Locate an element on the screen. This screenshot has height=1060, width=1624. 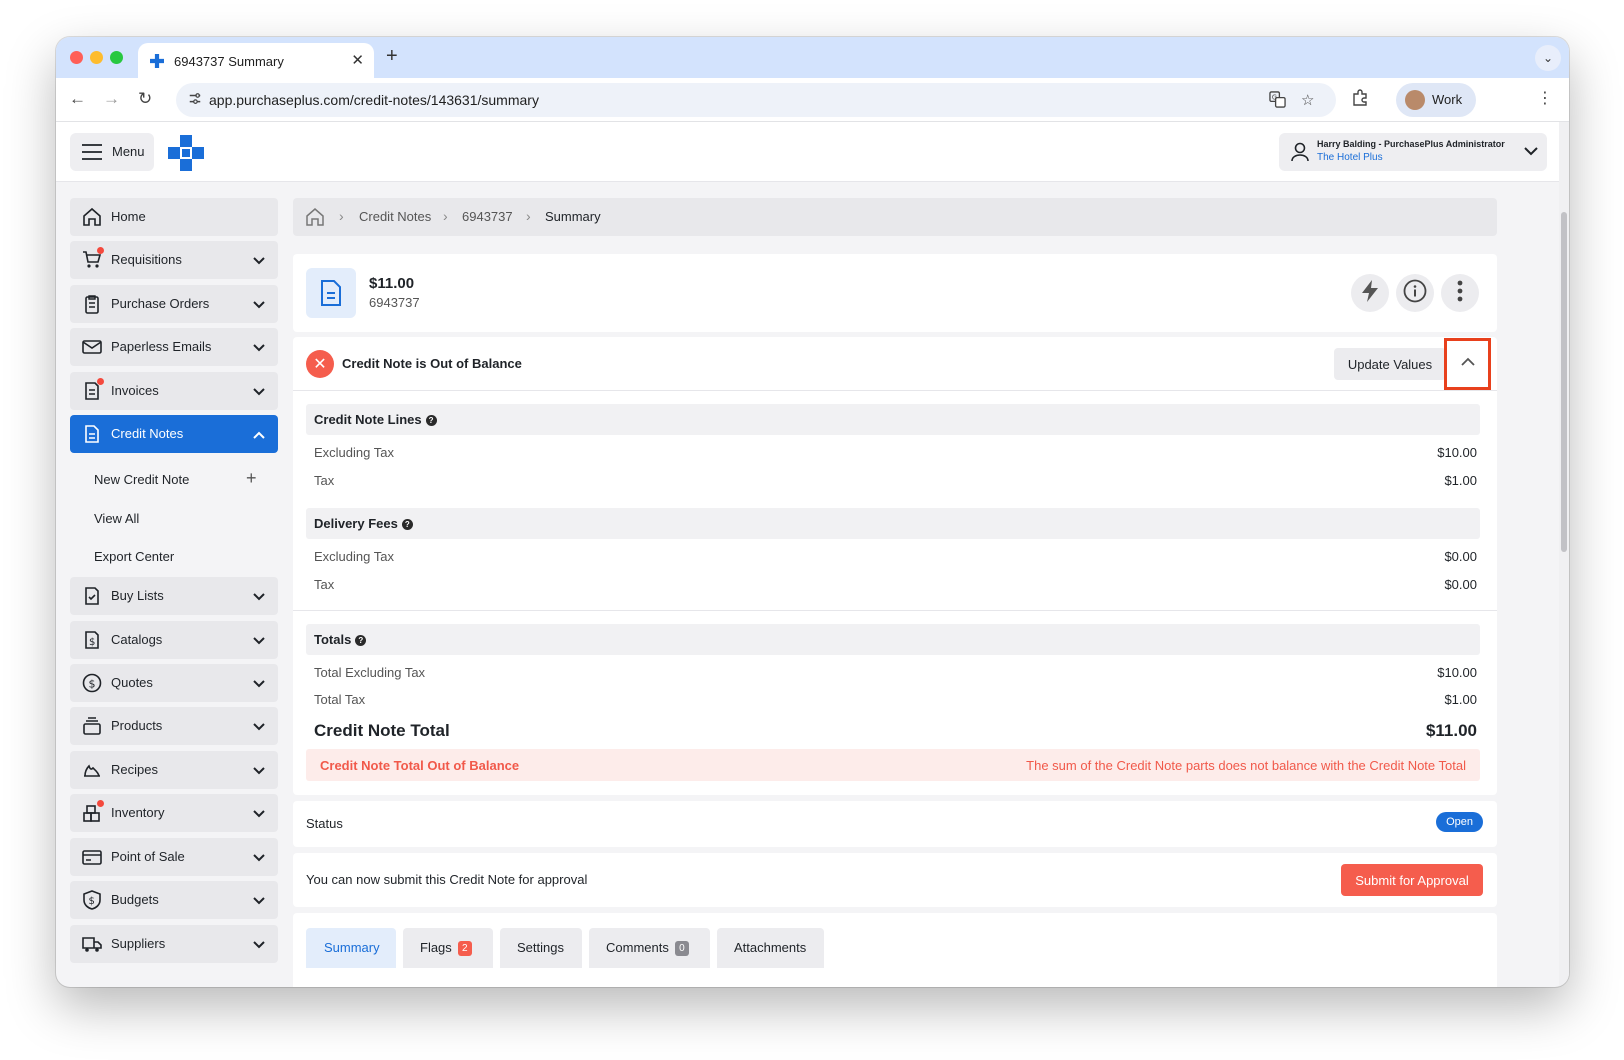
balance-status-title: Credit Note is Out of Balance is located at coordinates (432, 363).